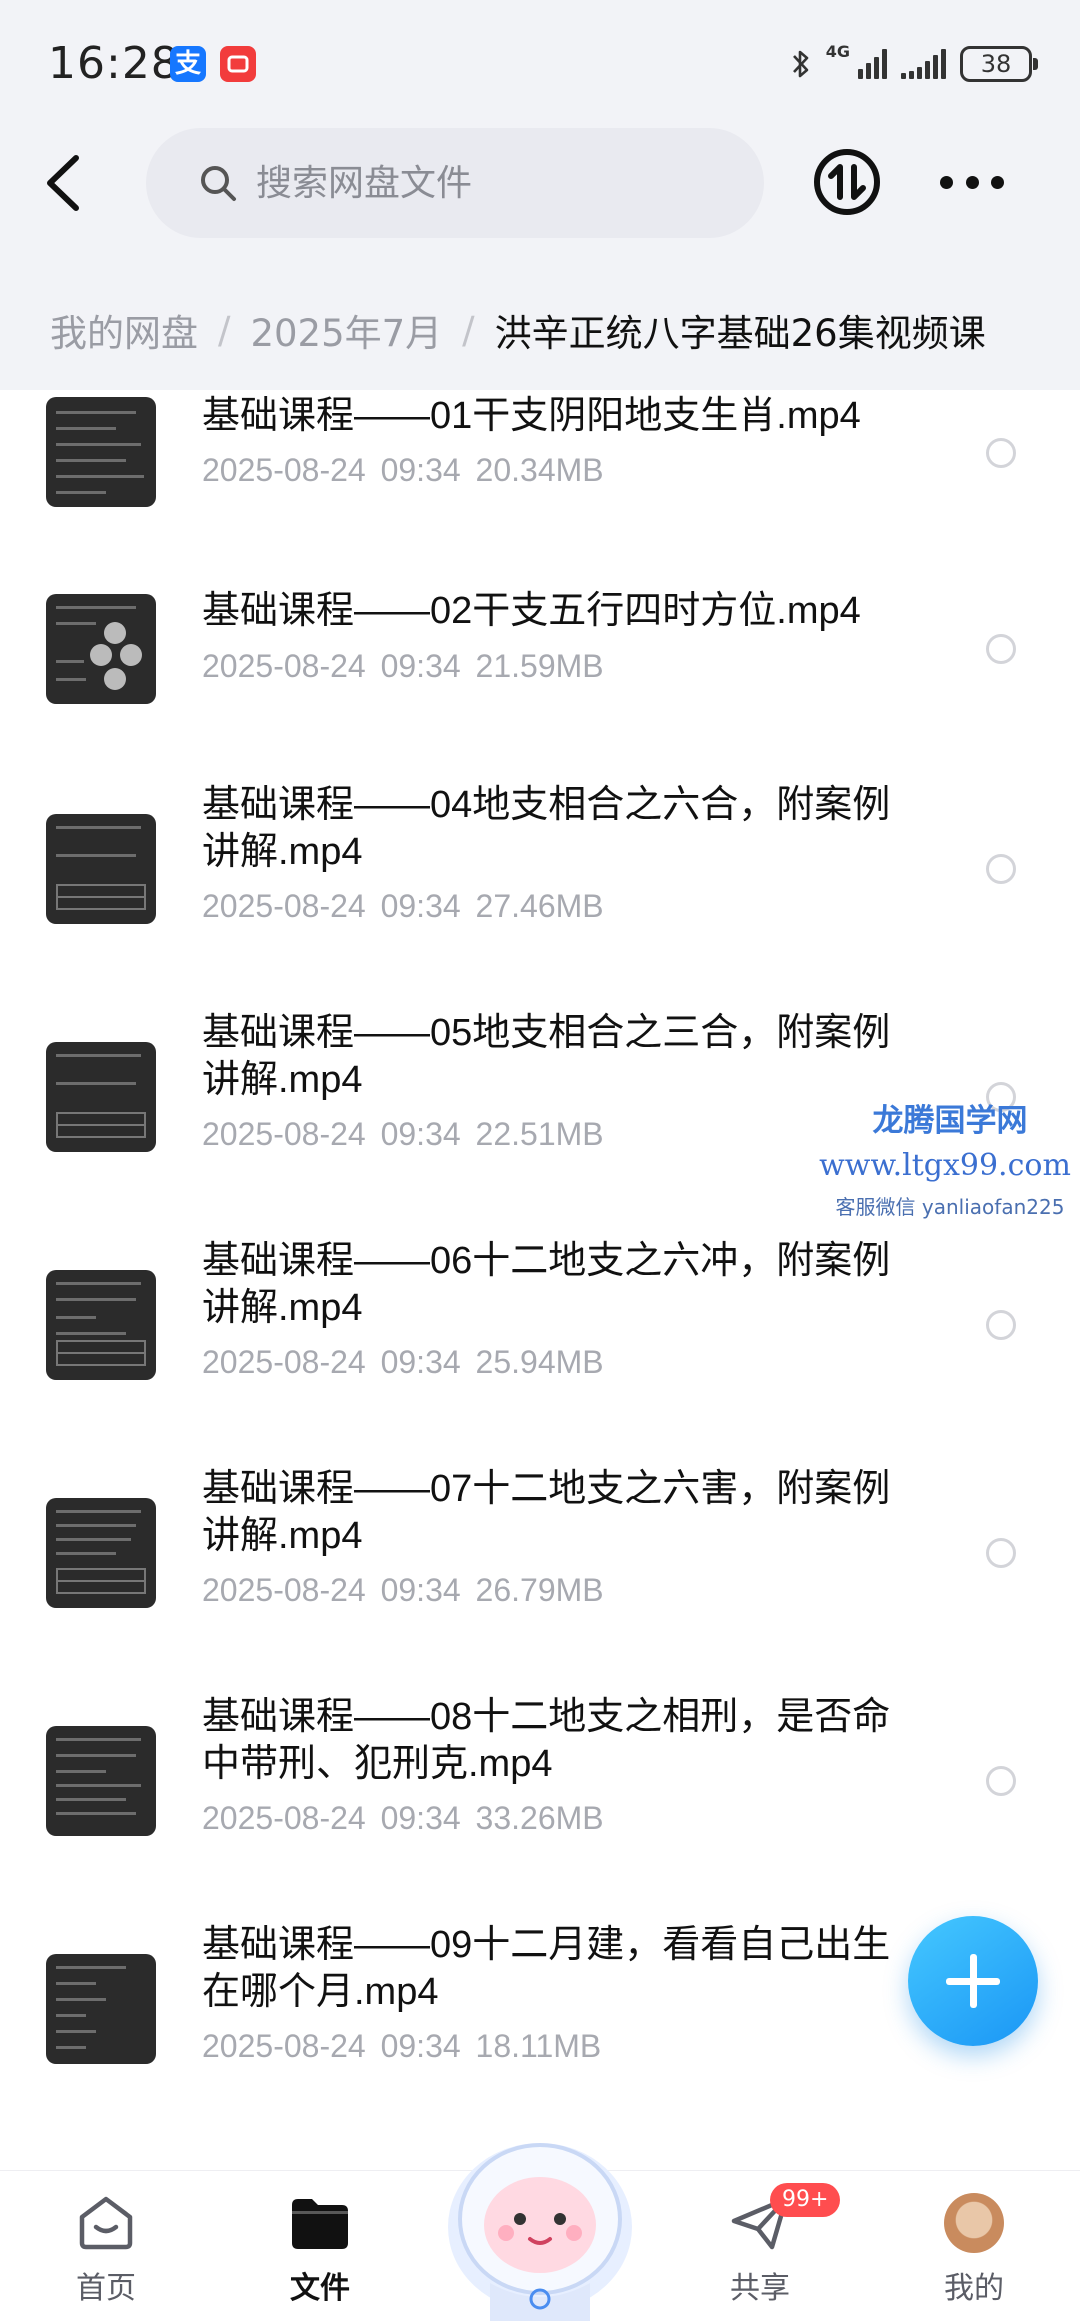  Describe the element at coordinates (238, 64) in the screenshot. I see `notification-app-icon` at that location.